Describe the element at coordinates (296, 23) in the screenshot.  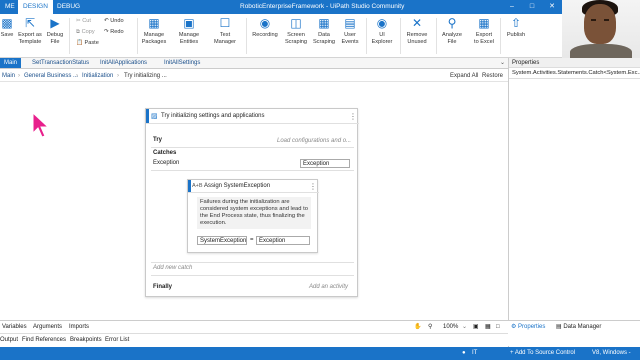
I see `screen-scraping-icon: ◫` at that location.